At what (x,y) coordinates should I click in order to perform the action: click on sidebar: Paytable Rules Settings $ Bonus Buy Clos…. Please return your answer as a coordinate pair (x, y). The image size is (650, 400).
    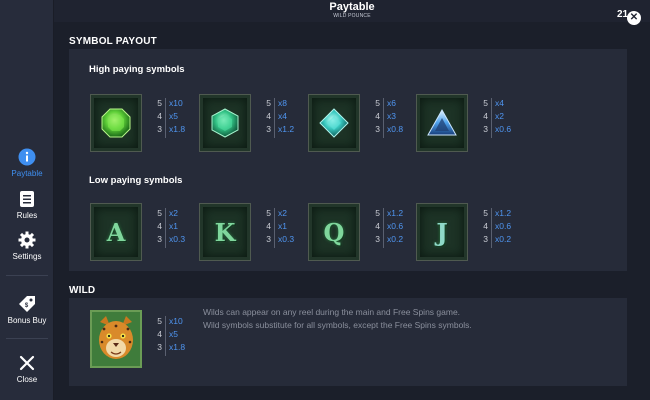
    Looking at the image, I should click on (27, 200).